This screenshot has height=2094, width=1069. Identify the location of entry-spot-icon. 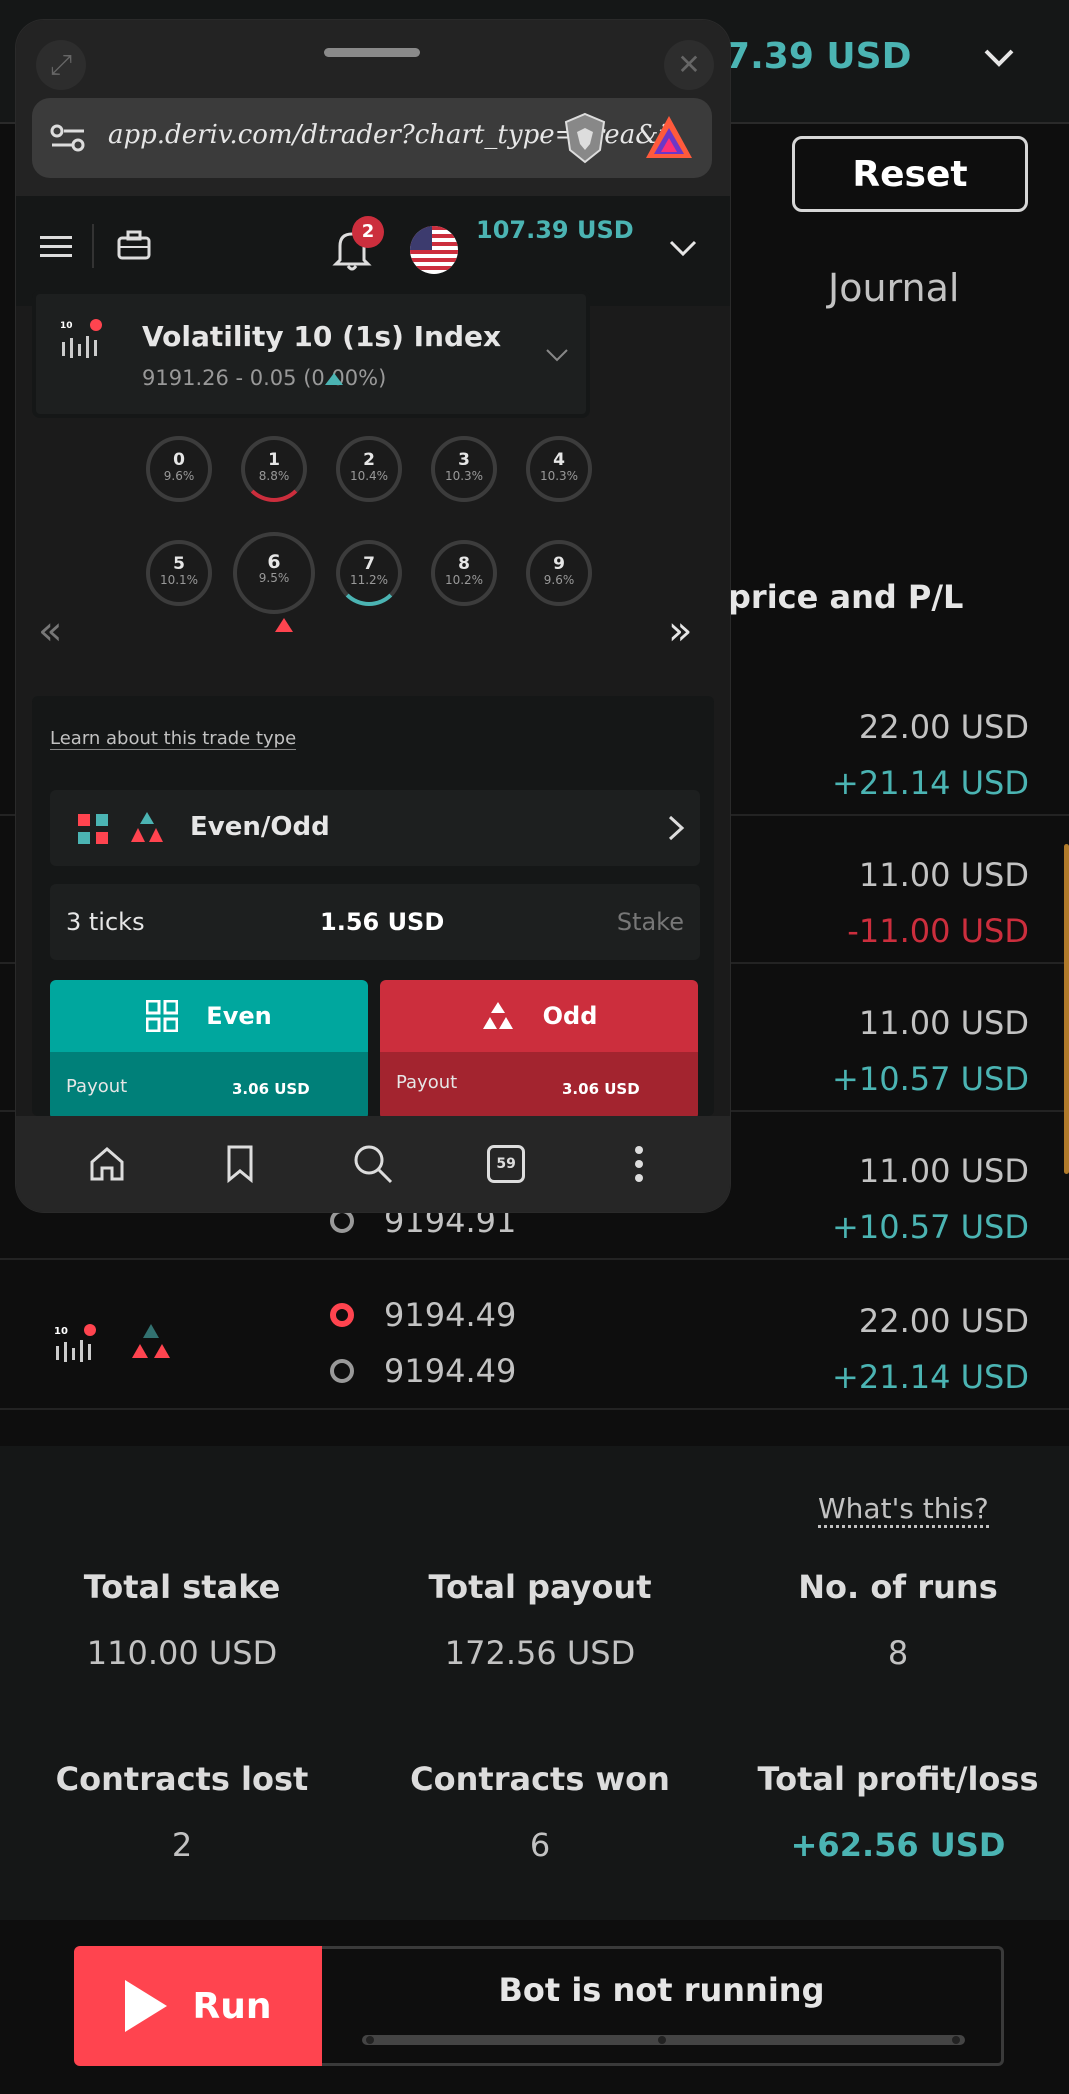
(342, 1315).